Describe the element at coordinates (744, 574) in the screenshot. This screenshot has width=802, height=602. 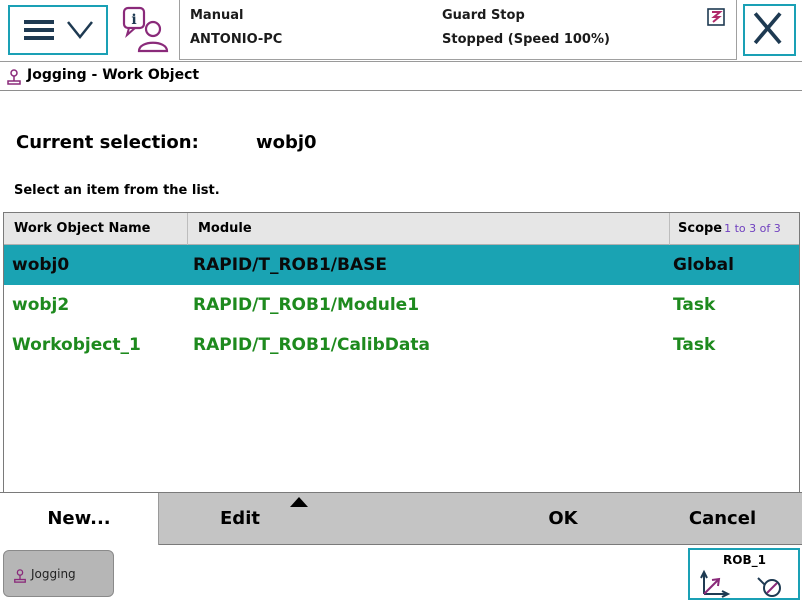
I see `quickset-robot-button: ROB_1` at that location.